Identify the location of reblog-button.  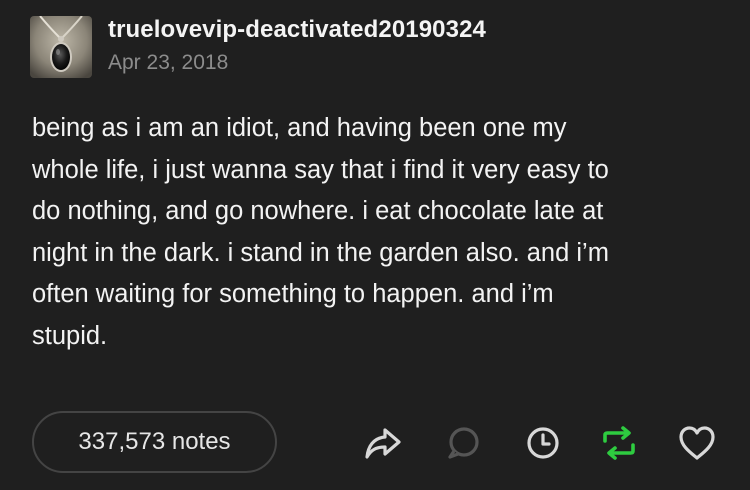
(619, 443).